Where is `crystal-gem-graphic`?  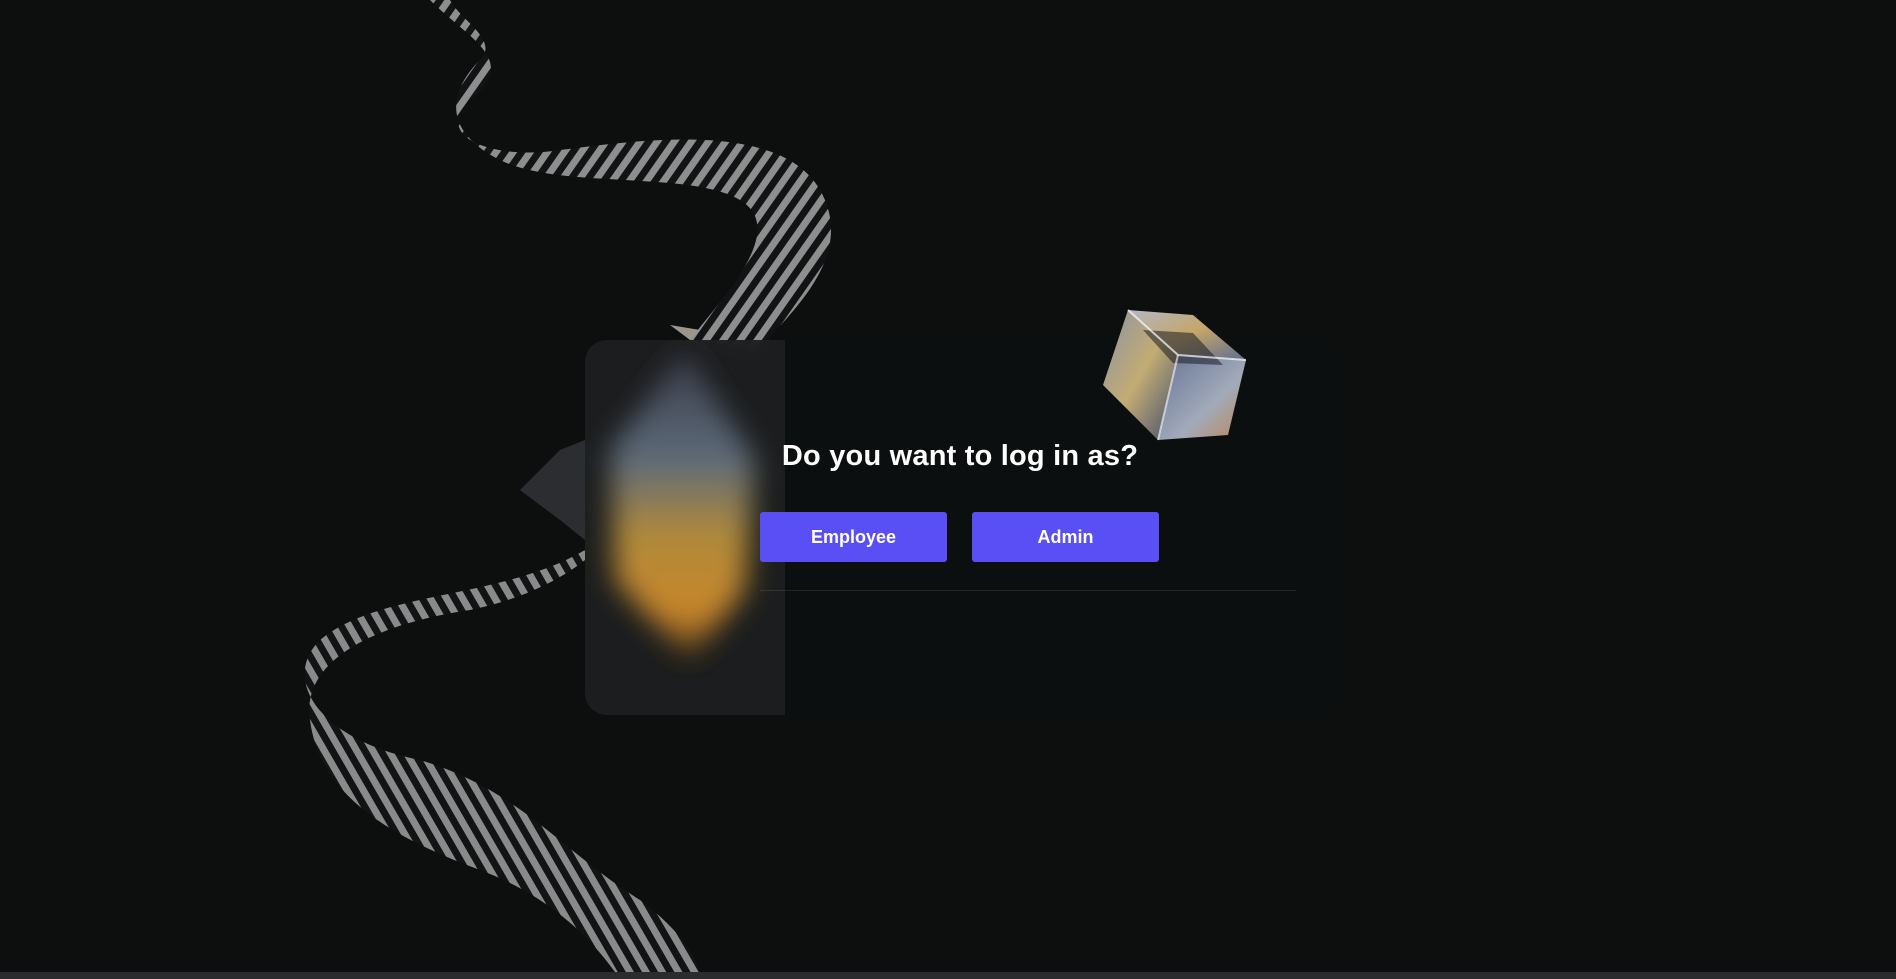
crystal-gem-graphic is located at coordinates (685, 527).